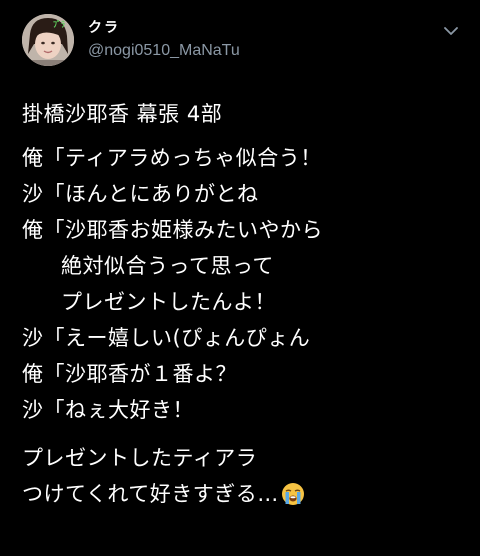  I want to click on tweet-line: 沙「えー嬉しい(ぴょんぴょん, so click(166, 338).